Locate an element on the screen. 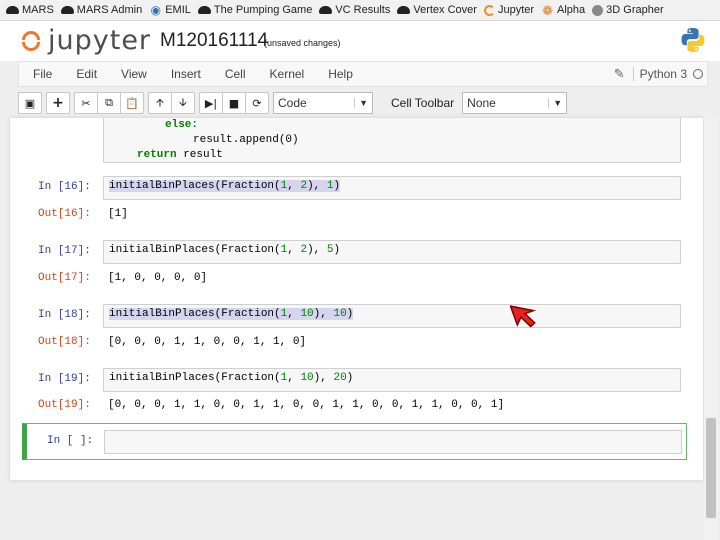 The image size is (720, 540). cell-toolbar-value: None is located at coordinates (481, 103).